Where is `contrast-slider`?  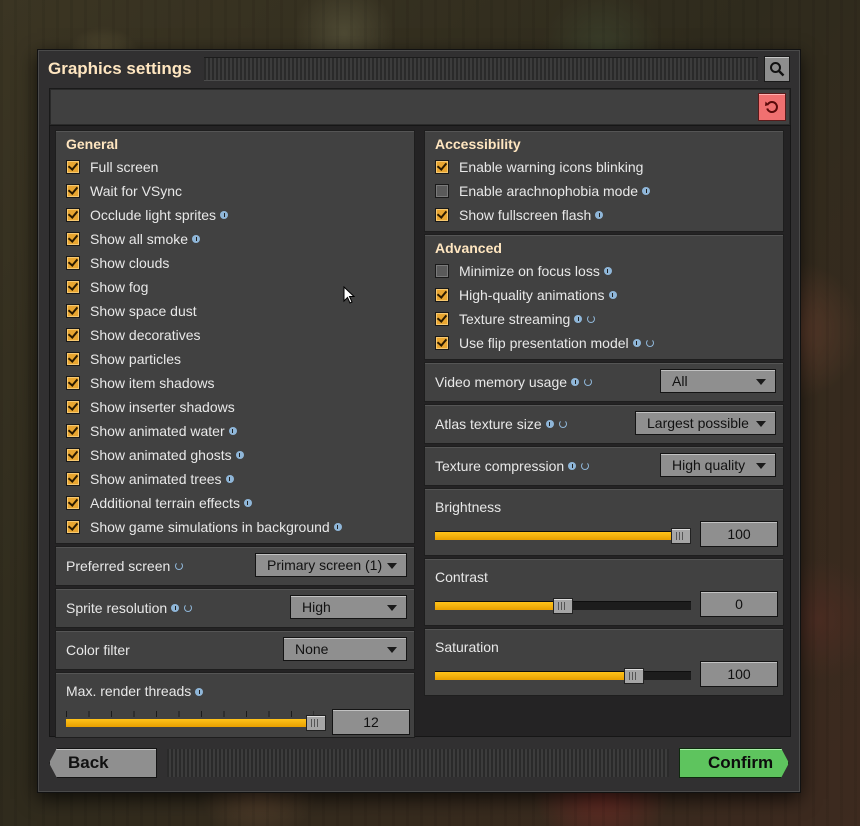 contrast-slider is located at coordinates (563, 606).